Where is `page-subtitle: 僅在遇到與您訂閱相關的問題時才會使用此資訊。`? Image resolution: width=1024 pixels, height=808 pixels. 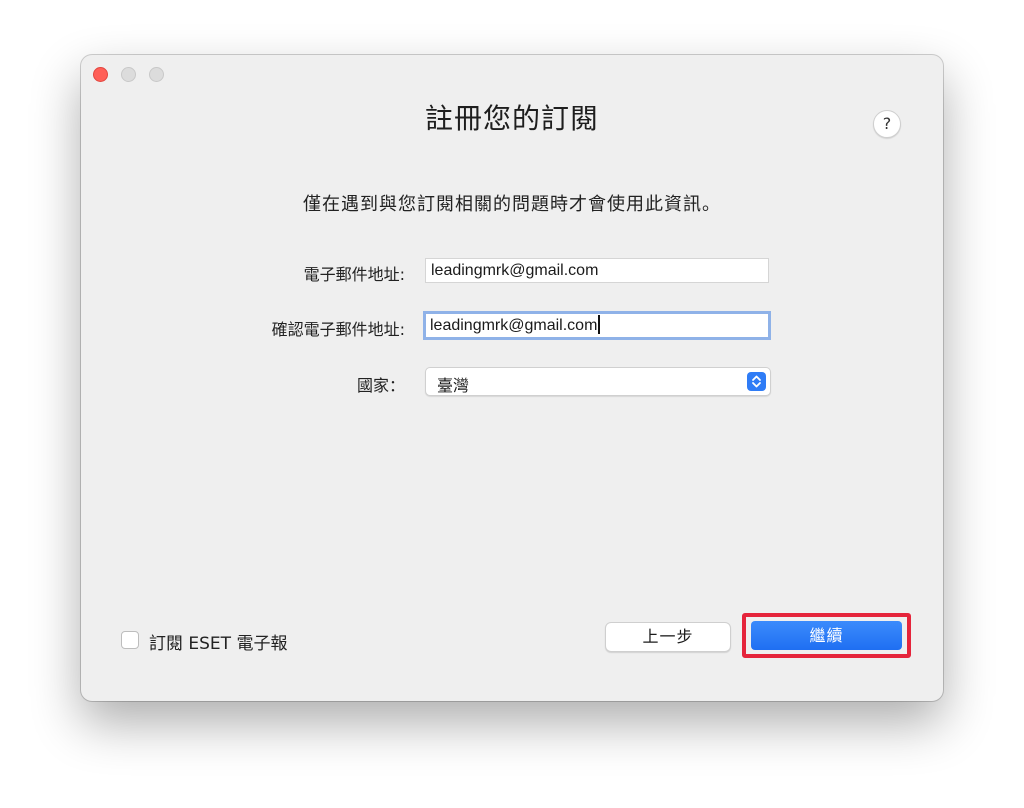
page-subtitle: 僅在遇到與您訂閱相關的問題時才會使用此資訊。 is located at coordinates (512, 204).